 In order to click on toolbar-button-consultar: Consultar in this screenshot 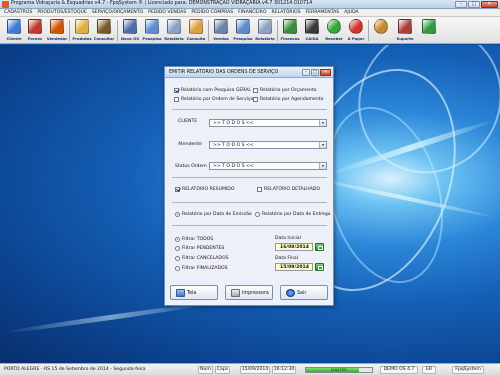, I will do `click(104, 30)`.